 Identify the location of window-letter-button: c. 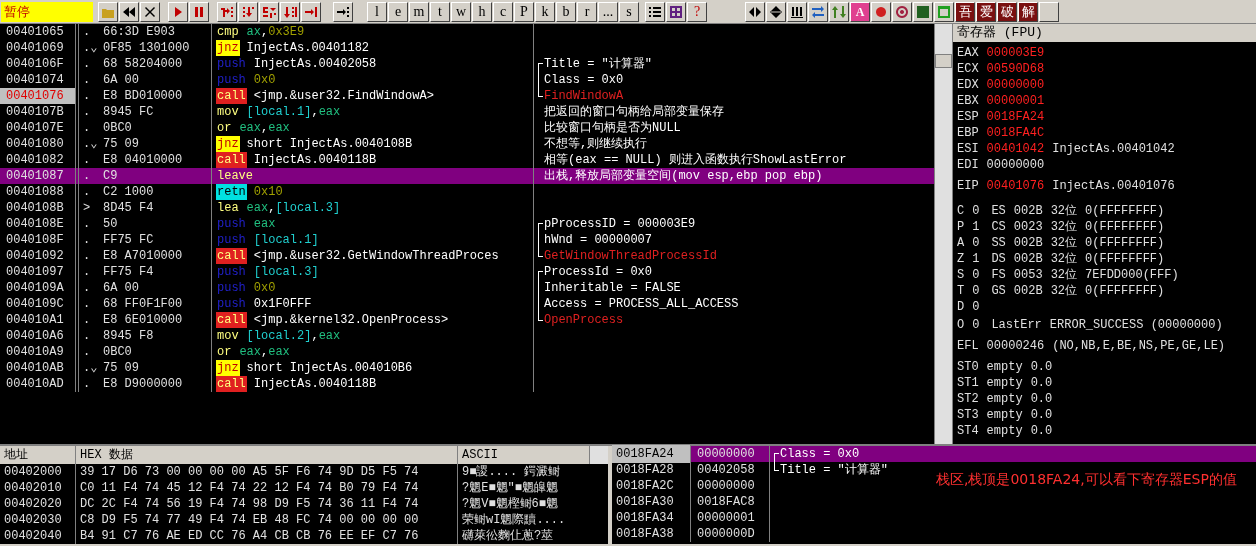
(503, 11).